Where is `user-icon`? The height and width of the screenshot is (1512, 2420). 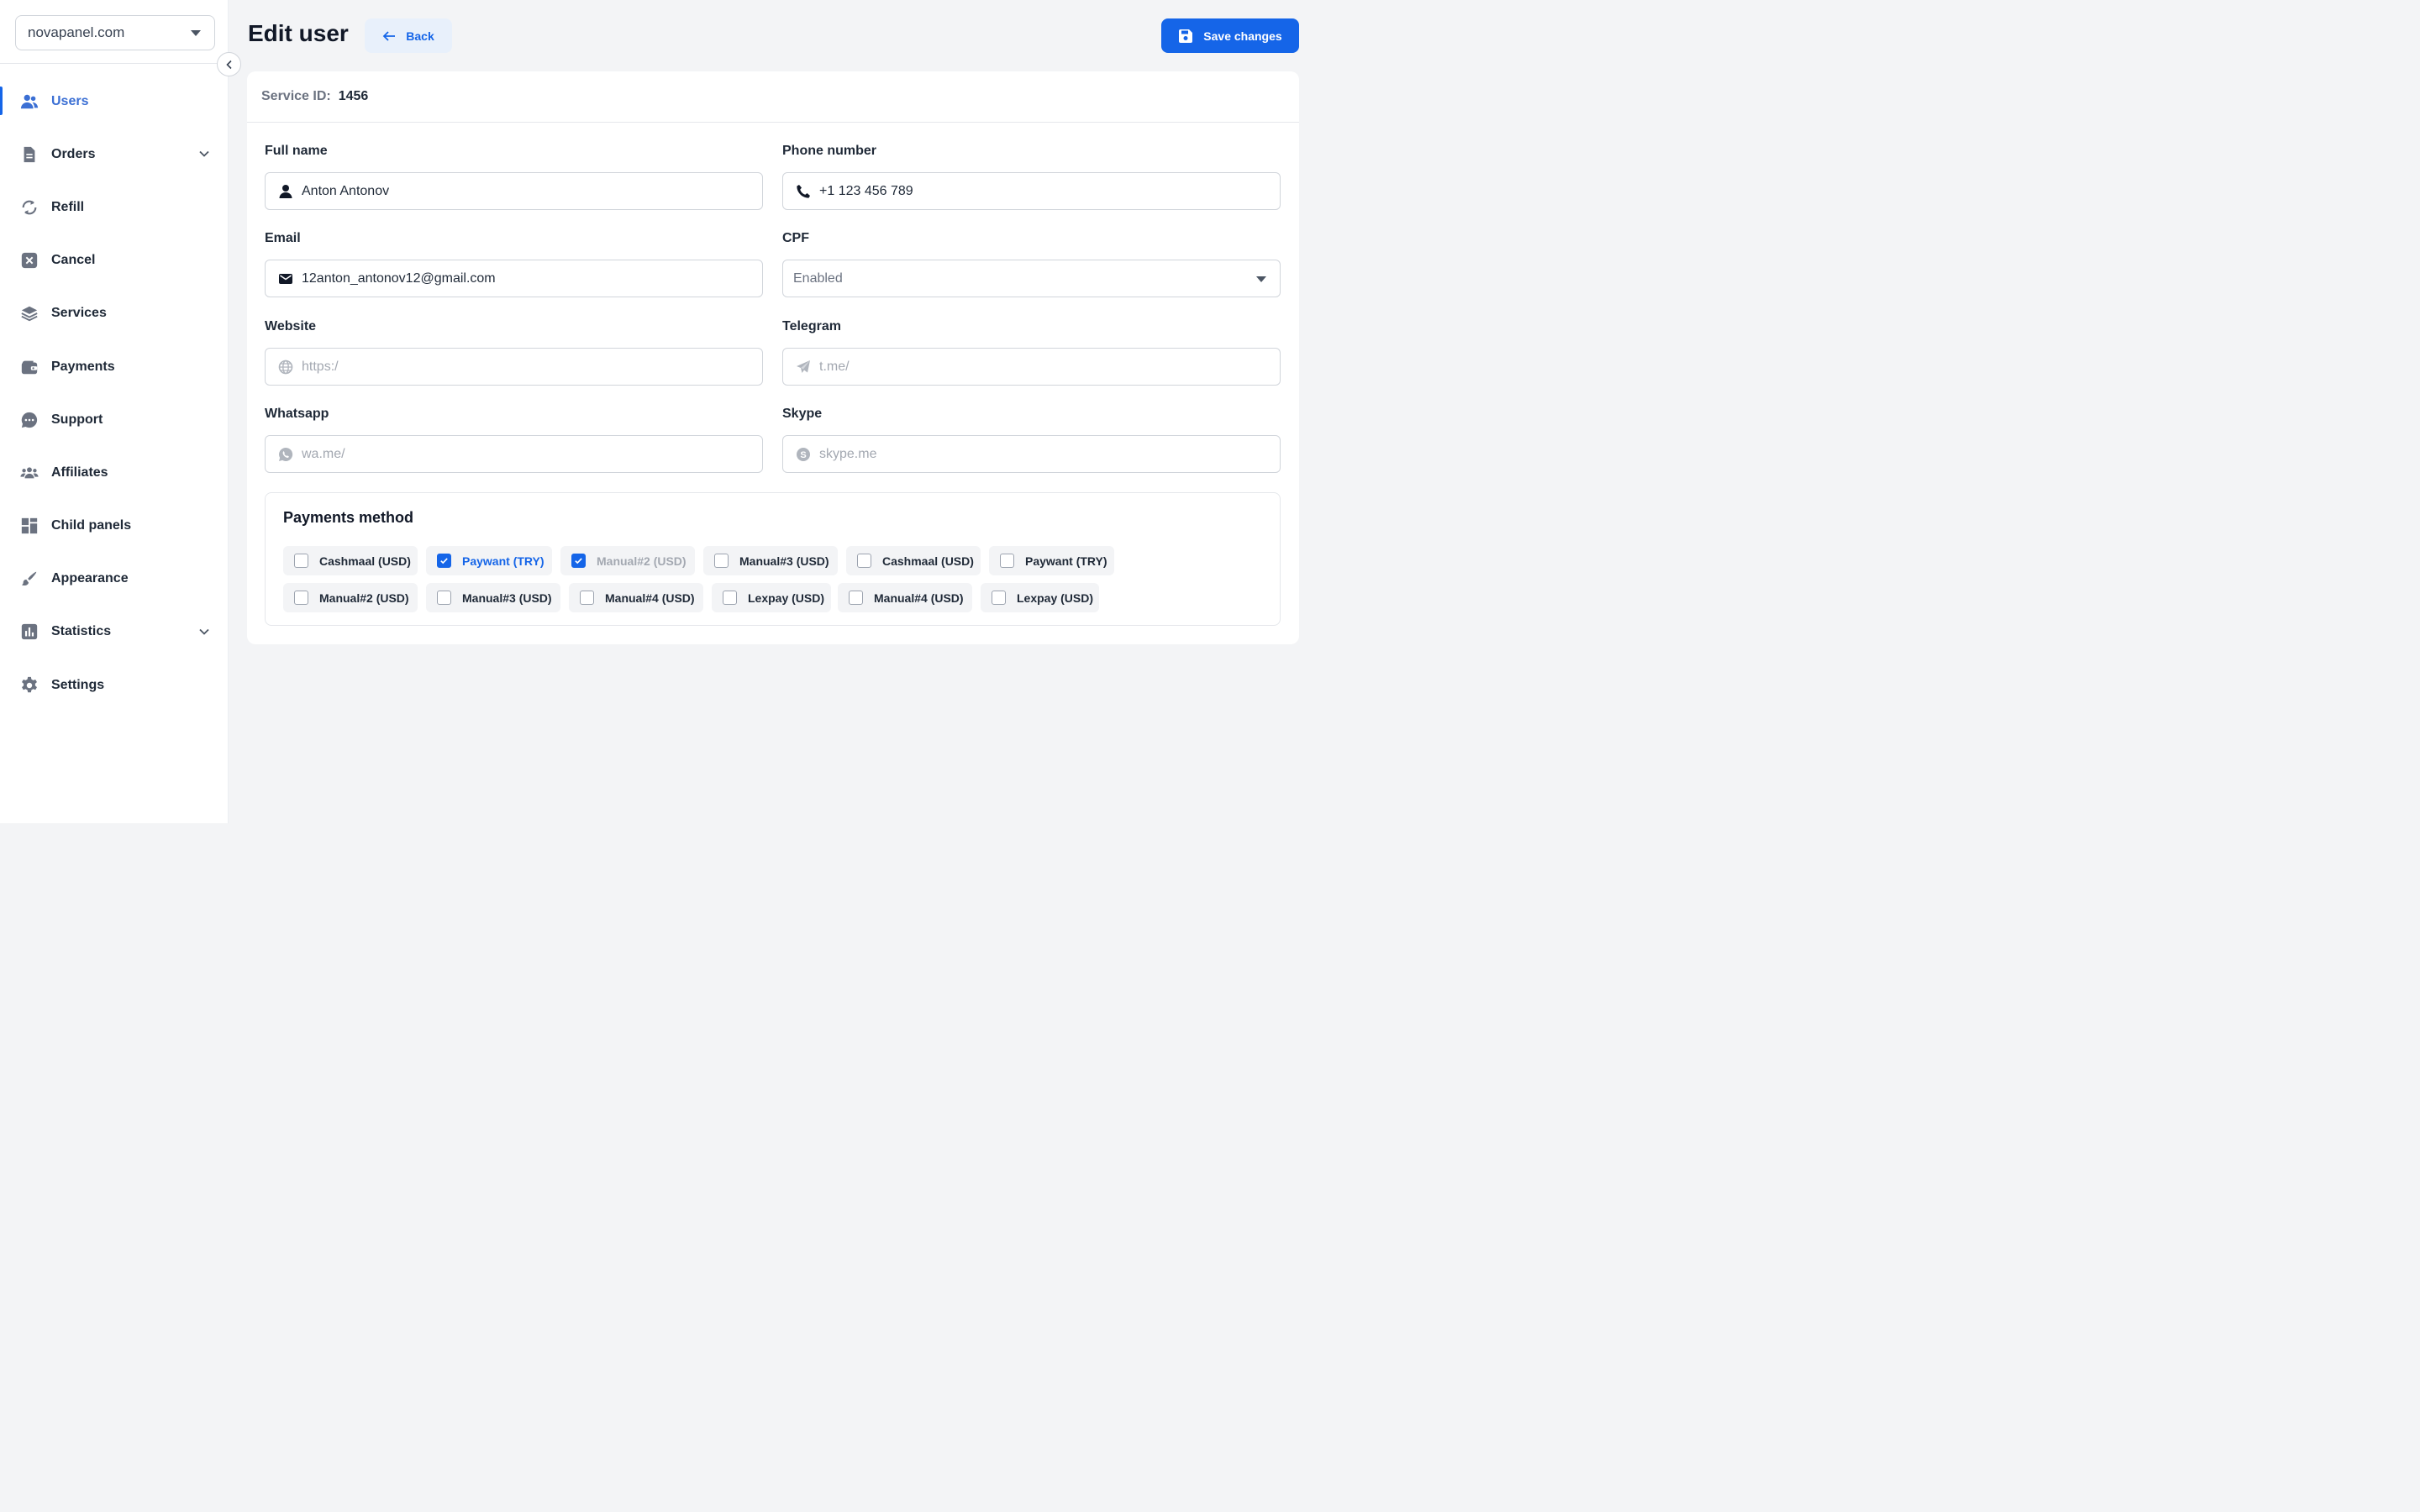 user-icon is located at coordinates (285, 191).